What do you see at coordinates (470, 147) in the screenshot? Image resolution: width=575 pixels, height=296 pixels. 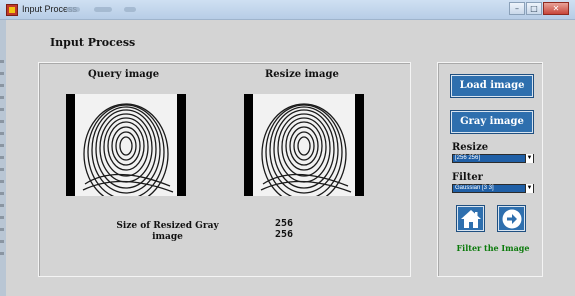 I see `resize-label: Resize` at bounding box center [470, 147].